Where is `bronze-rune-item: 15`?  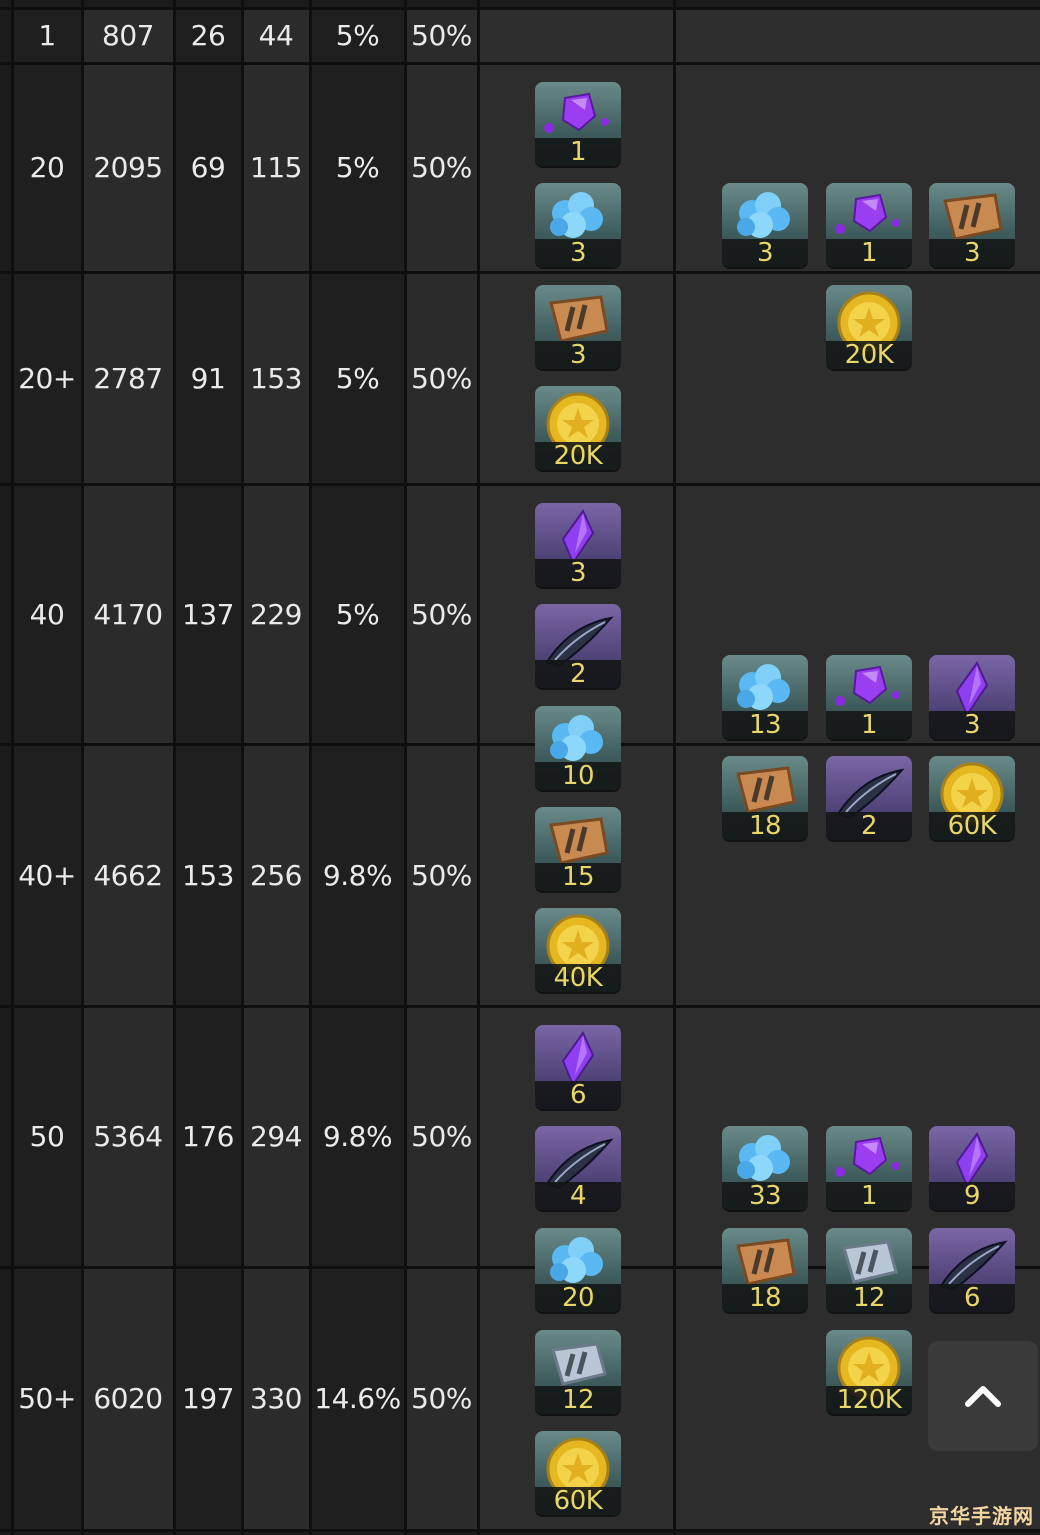 bronze-rune-item: 15 is located at coordinates (578, 849).